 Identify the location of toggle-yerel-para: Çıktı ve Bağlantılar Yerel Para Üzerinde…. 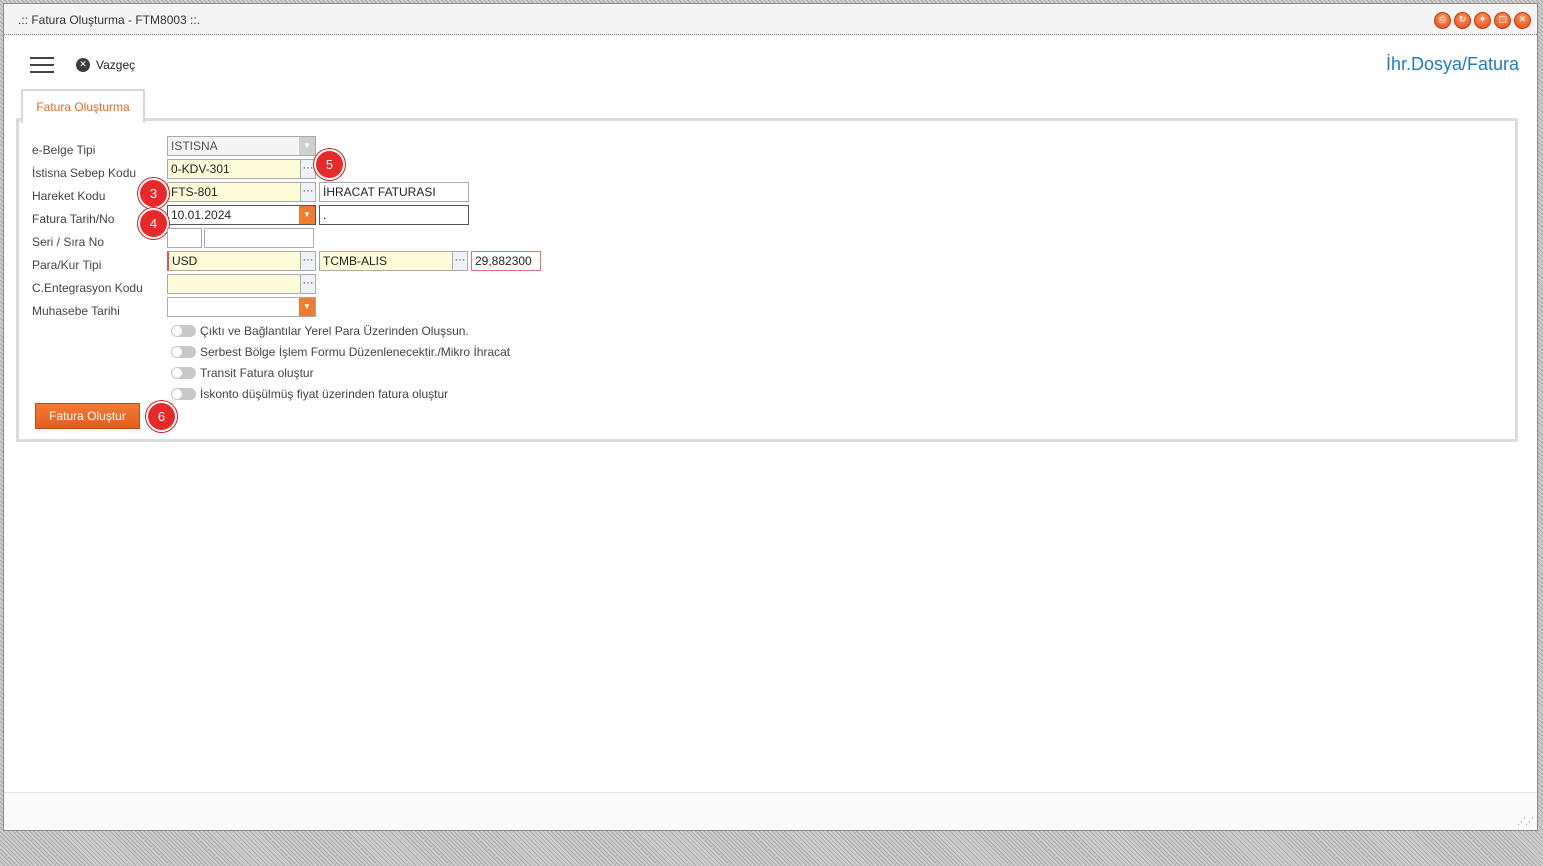
(320, 331).